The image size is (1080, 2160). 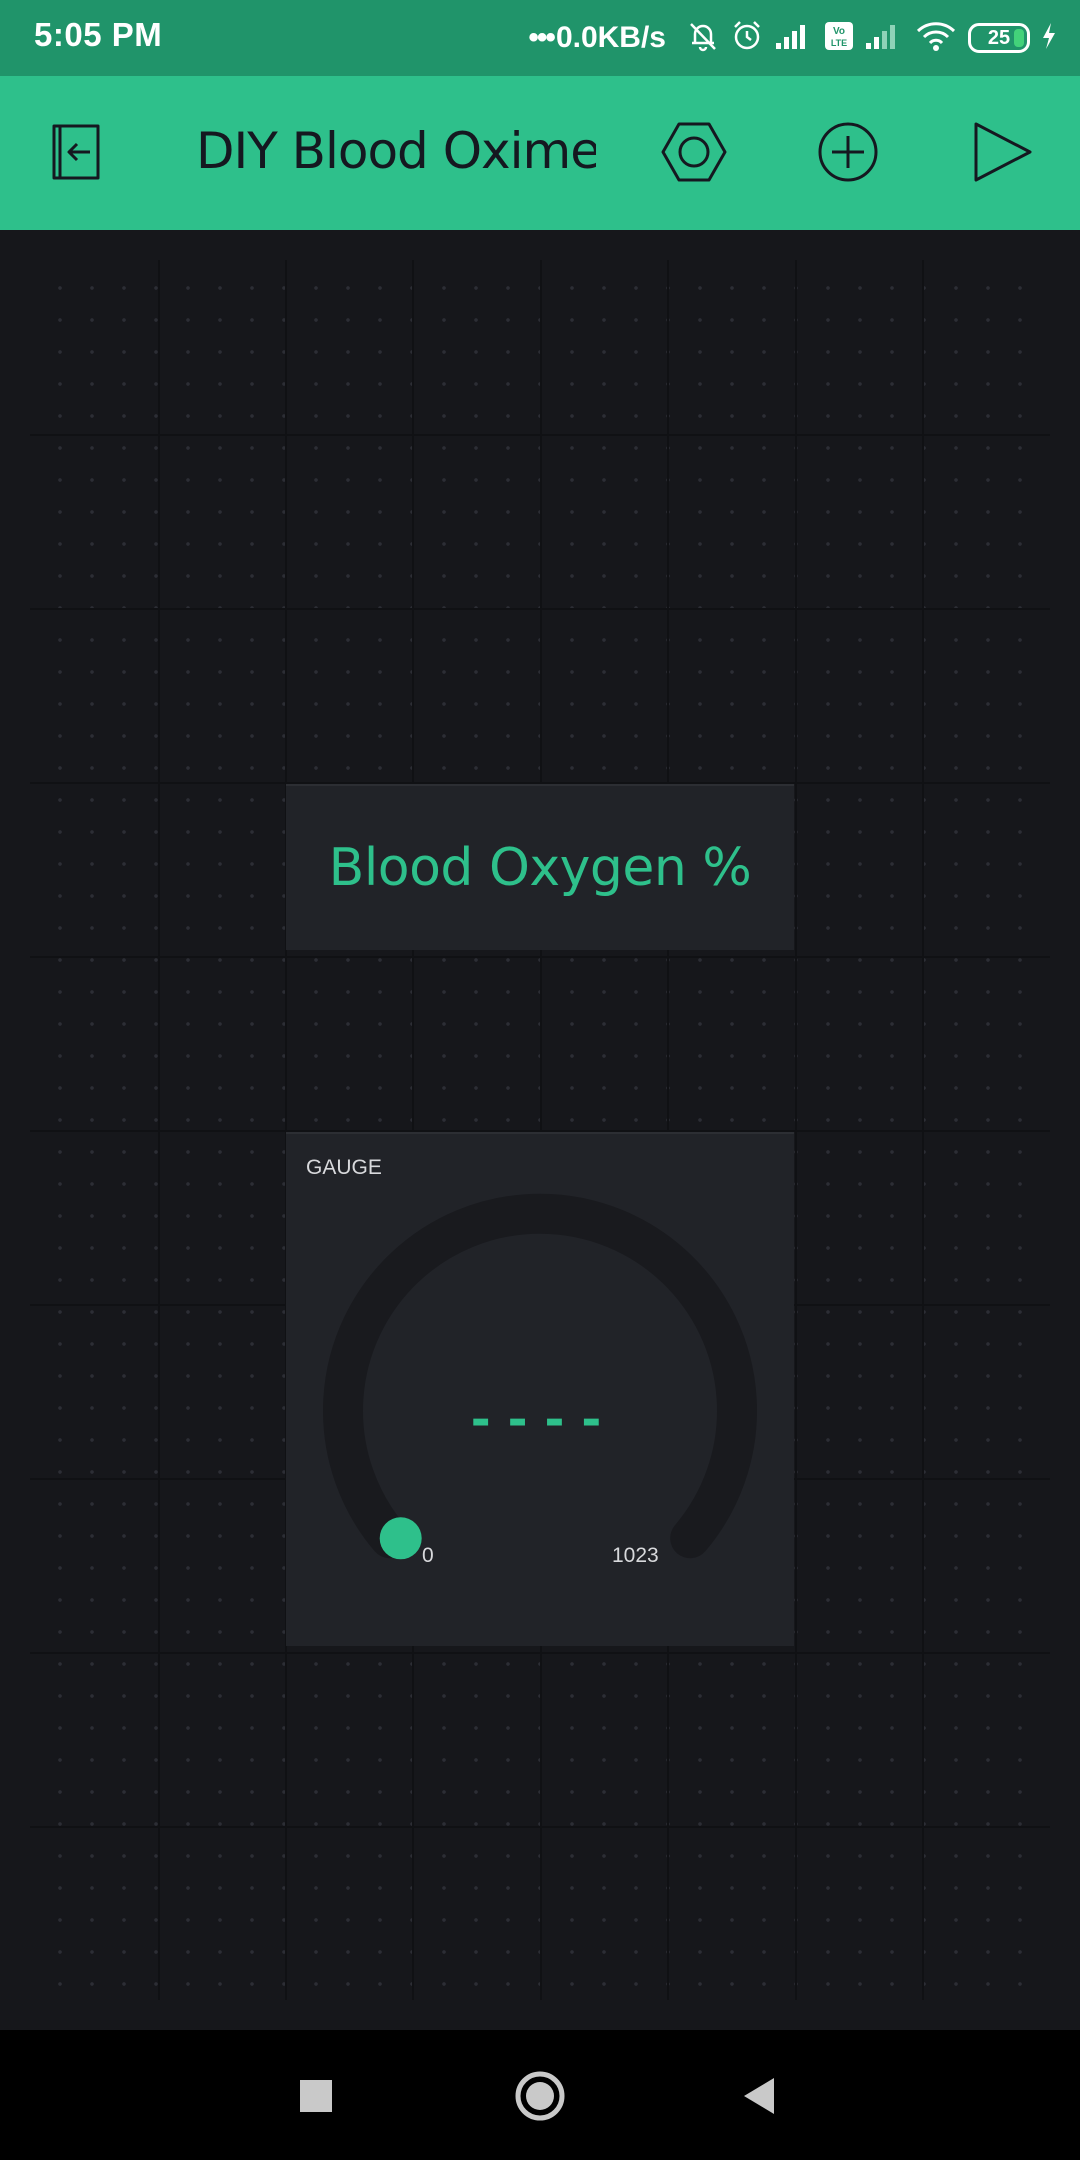 I want to click on status-bar: 5:05 PM ••• 0.0KB/s Vo LTE 25, so click(x=540, y=38).